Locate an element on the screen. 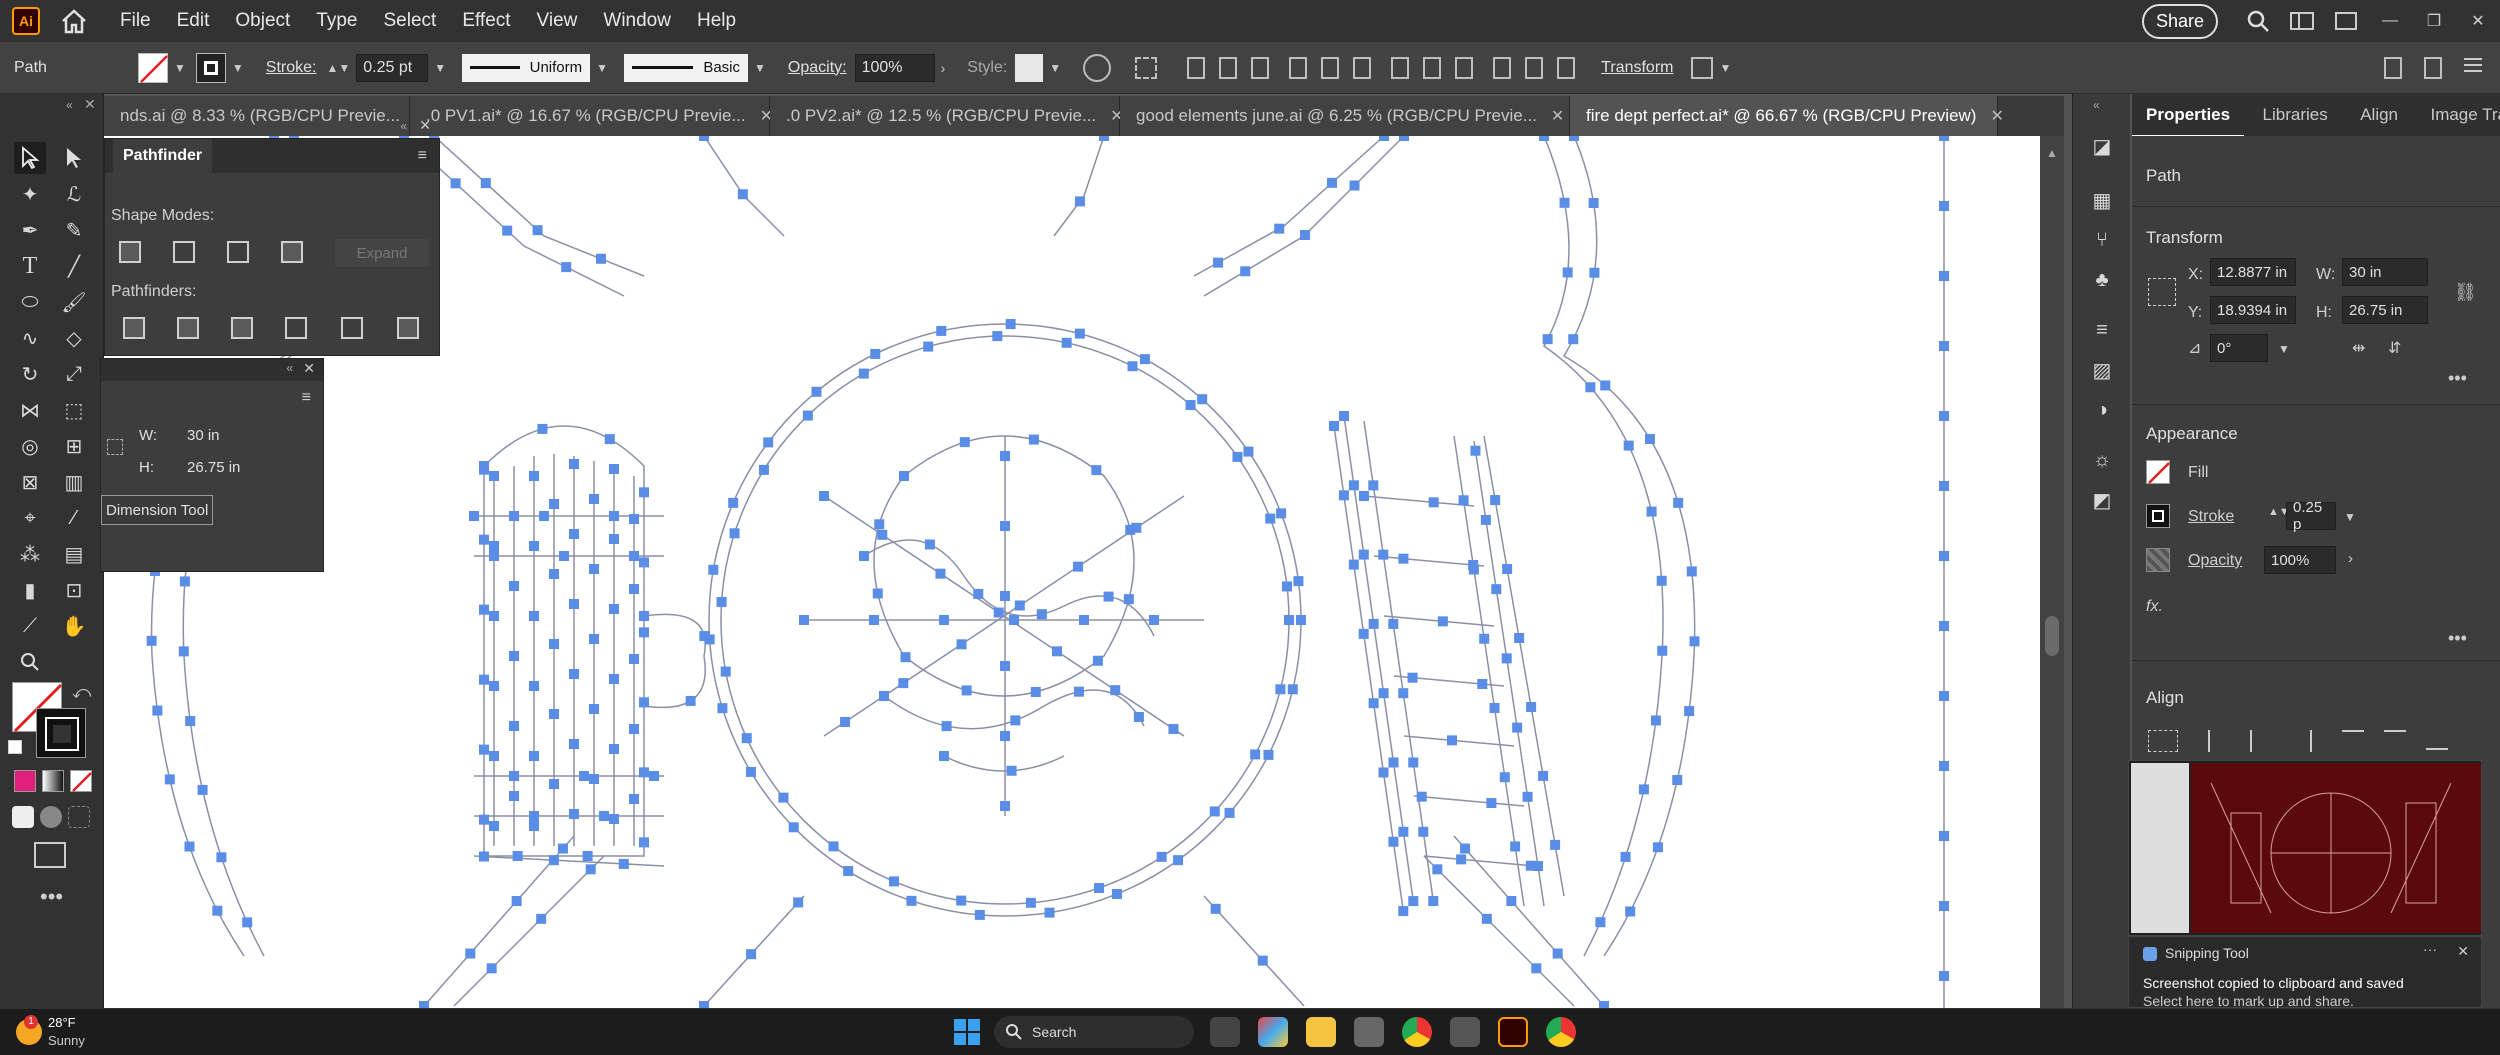 The height and width of the screenshot is (1055, 2500). stroke-weight-dropdown-icon: ▼ is located at coordinates (440, 68).